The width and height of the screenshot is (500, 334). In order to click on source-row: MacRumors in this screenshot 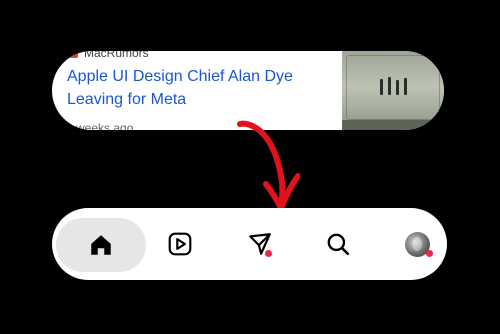, I will do `click(108, 55)`.